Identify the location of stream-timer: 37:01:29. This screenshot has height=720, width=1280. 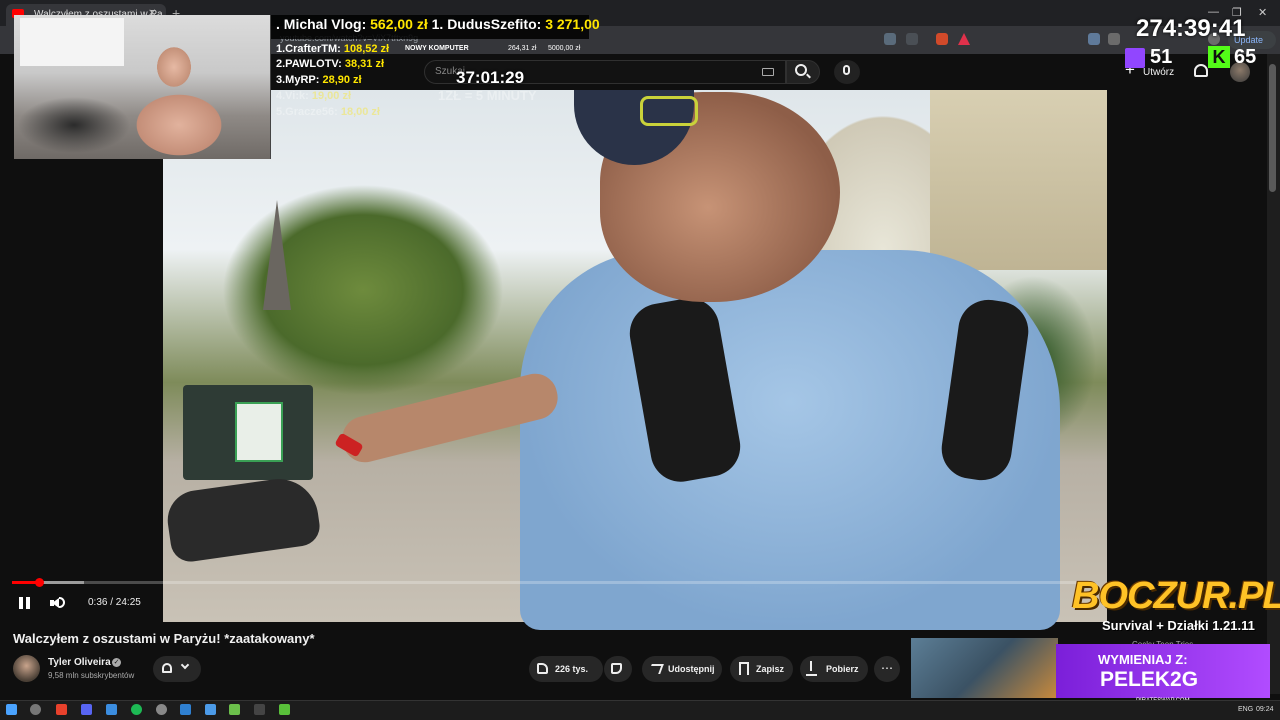
(490, 77).